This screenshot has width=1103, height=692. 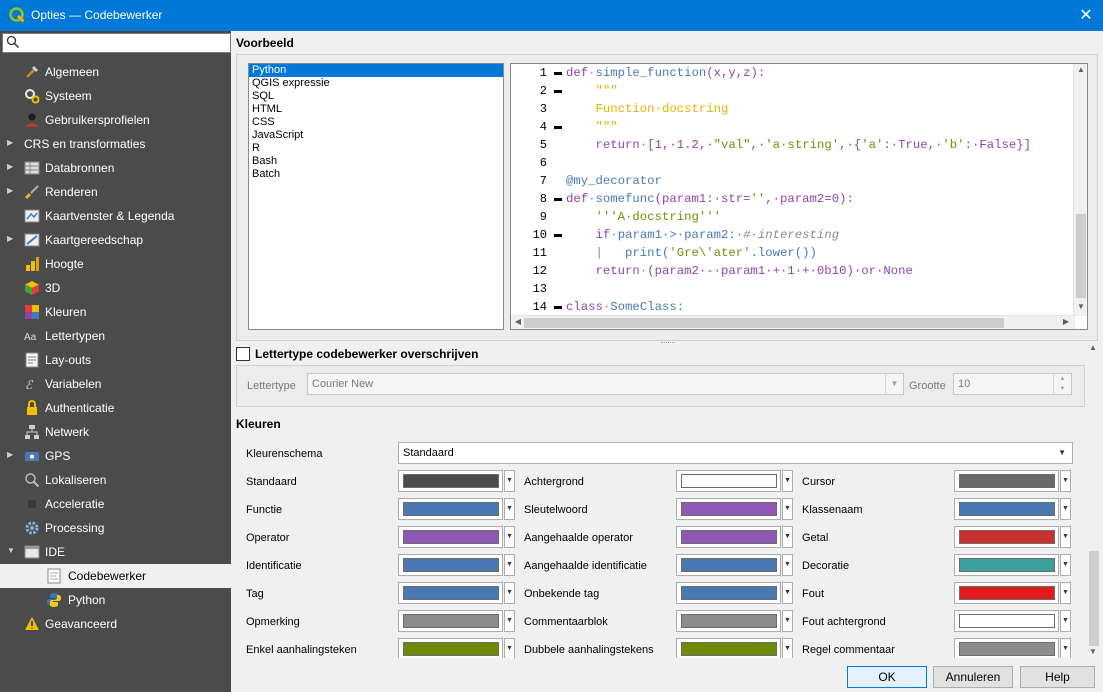 What do you see at coordinates (115, 408) in the screenshot?
I see `sidebar-item-authenticatie: Authenticatie` at bounding box center [115, 408].